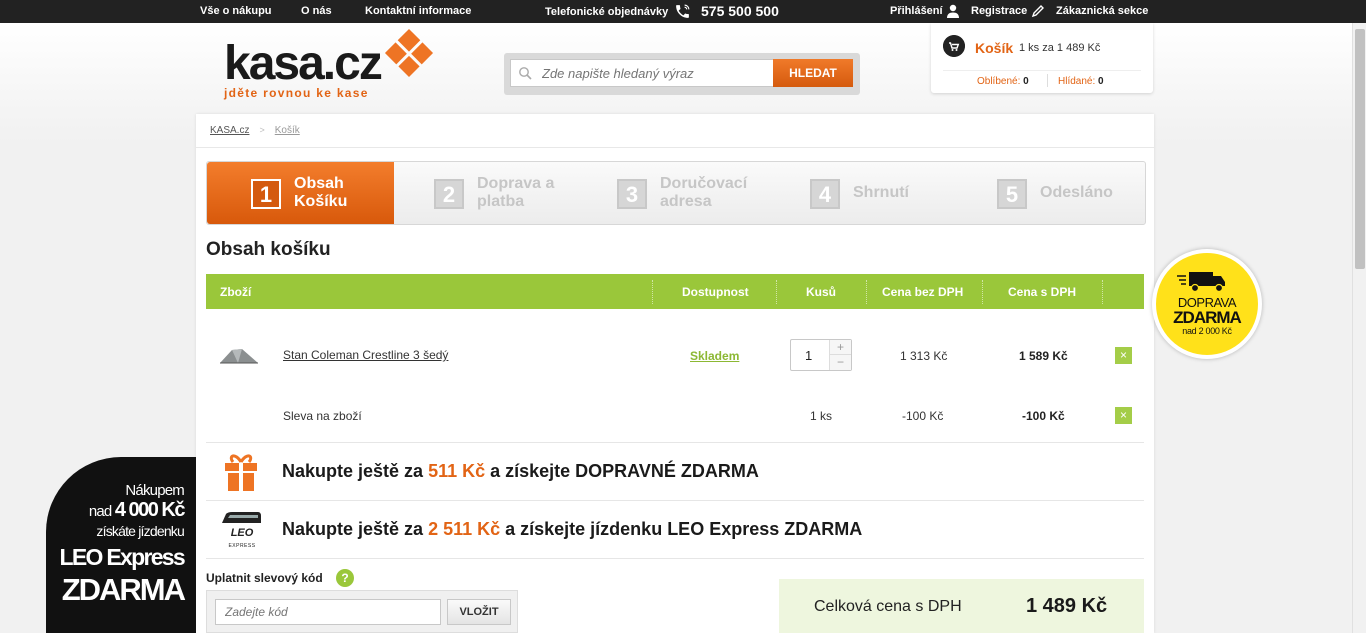  What do you see at coordinates (329, 64) in the screenshot?
I see `site-logo: kasa.cz jděte rovnou ke kase` at bounding box center [329, 64].